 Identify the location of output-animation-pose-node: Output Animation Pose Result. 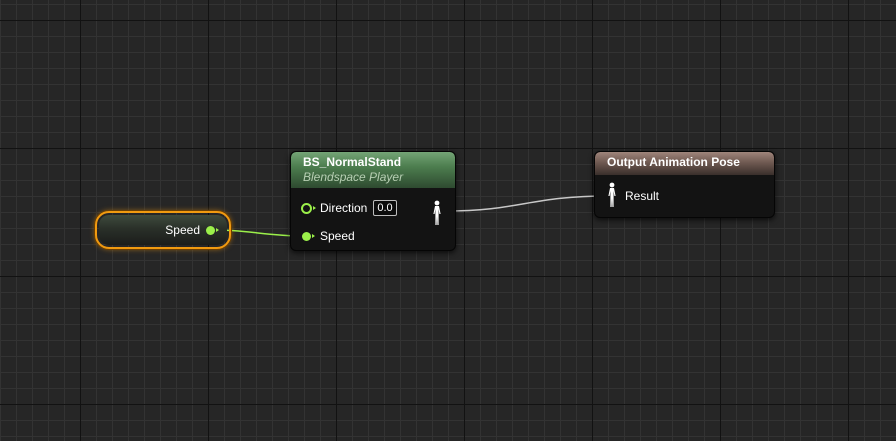
(684, 184).